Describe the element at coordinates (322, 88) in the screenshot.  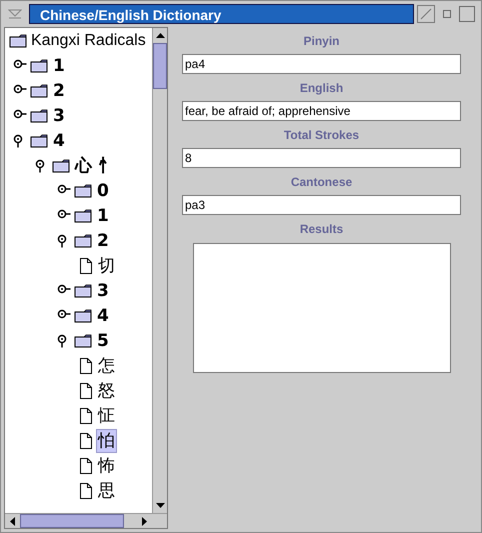
I see `field-label: English` at that location.